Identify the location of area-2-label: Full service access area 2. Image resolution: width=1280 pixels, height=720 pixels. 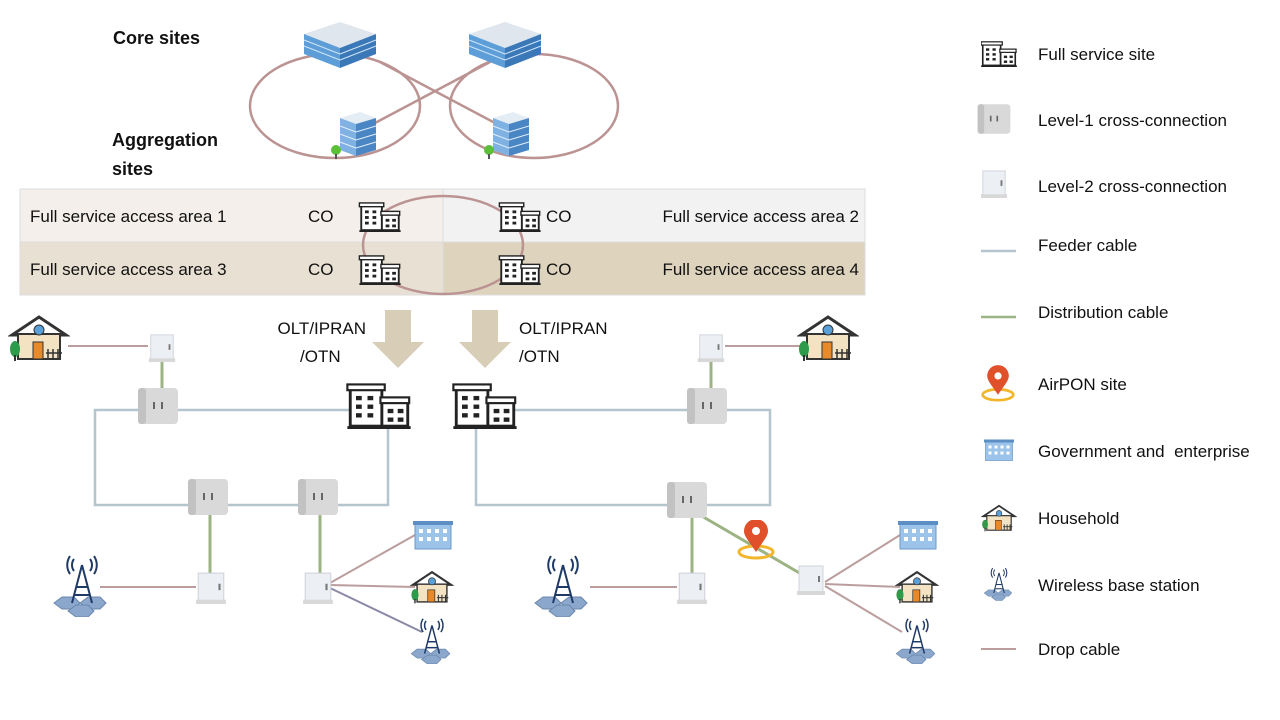
(760, 216).